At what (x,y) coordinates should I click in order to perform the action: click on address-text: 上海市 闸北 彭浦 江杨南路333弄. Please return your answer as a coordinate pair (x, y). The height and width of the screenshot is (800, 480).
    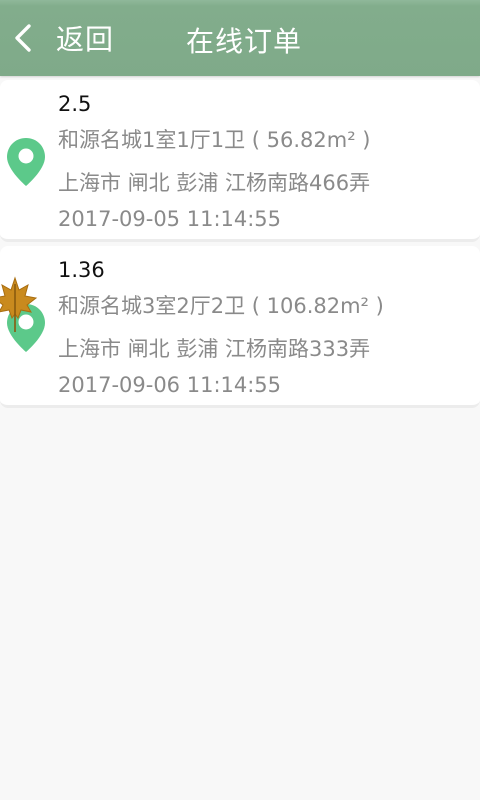
    Looking at the image, I should click on (214, 349).